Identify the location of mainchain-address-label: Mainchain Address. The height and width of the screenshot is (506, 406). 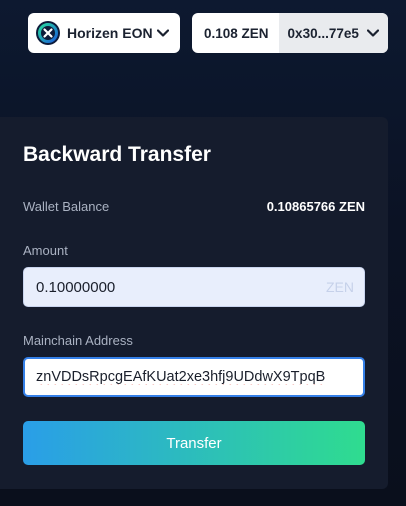
(78, 340).